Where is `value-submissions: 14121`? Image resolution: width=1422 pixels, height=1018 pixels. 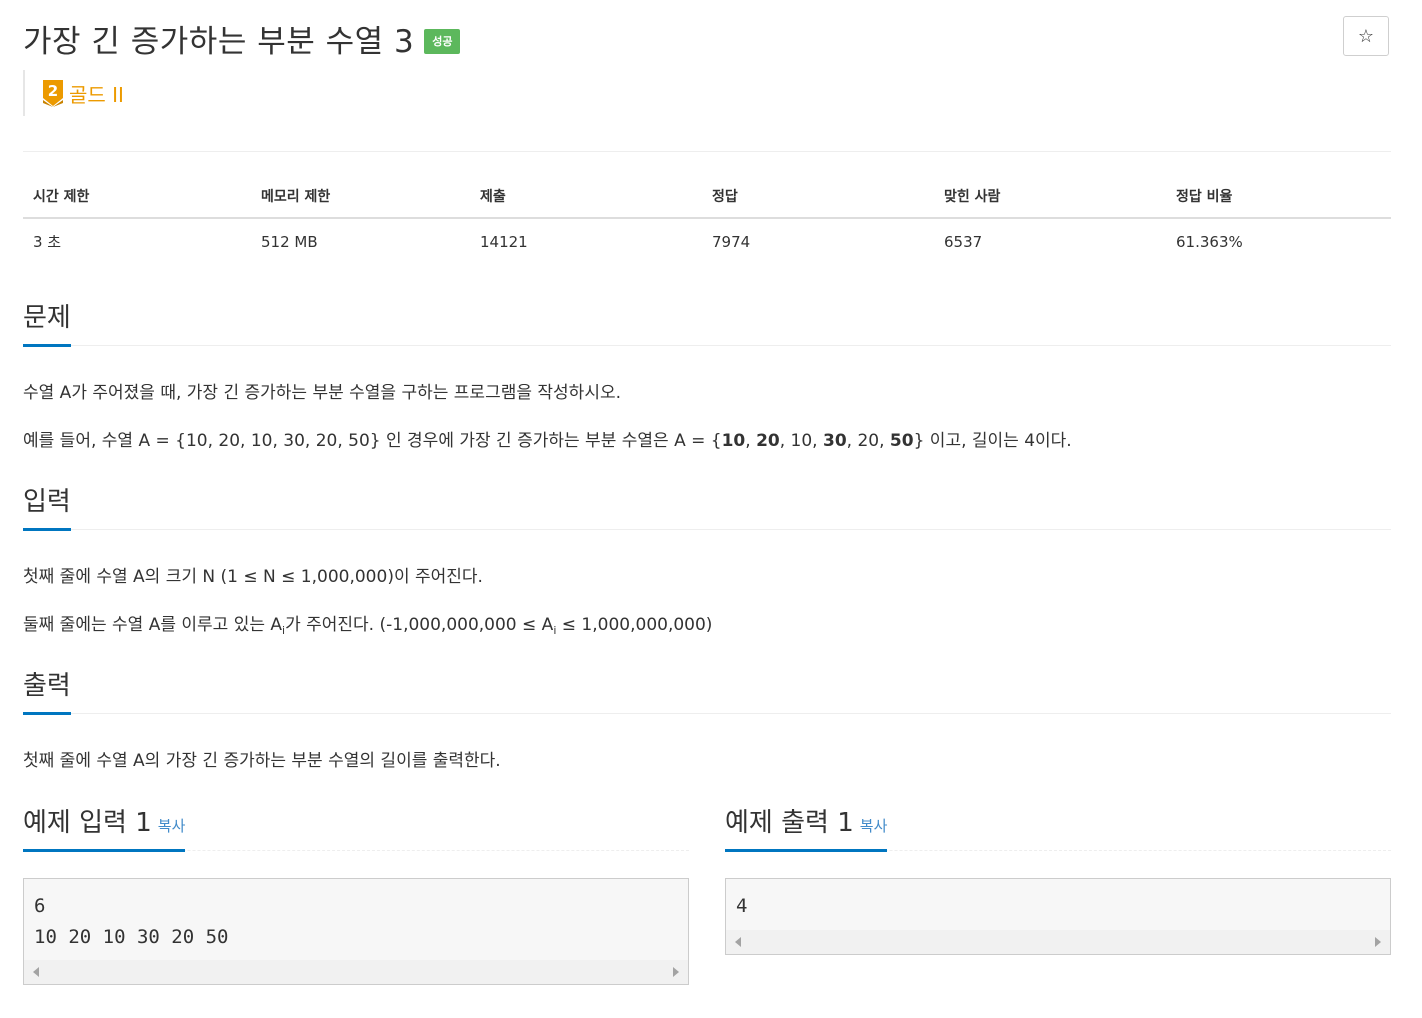
value-submissions: 14121 is located at coordinates (586, 241).